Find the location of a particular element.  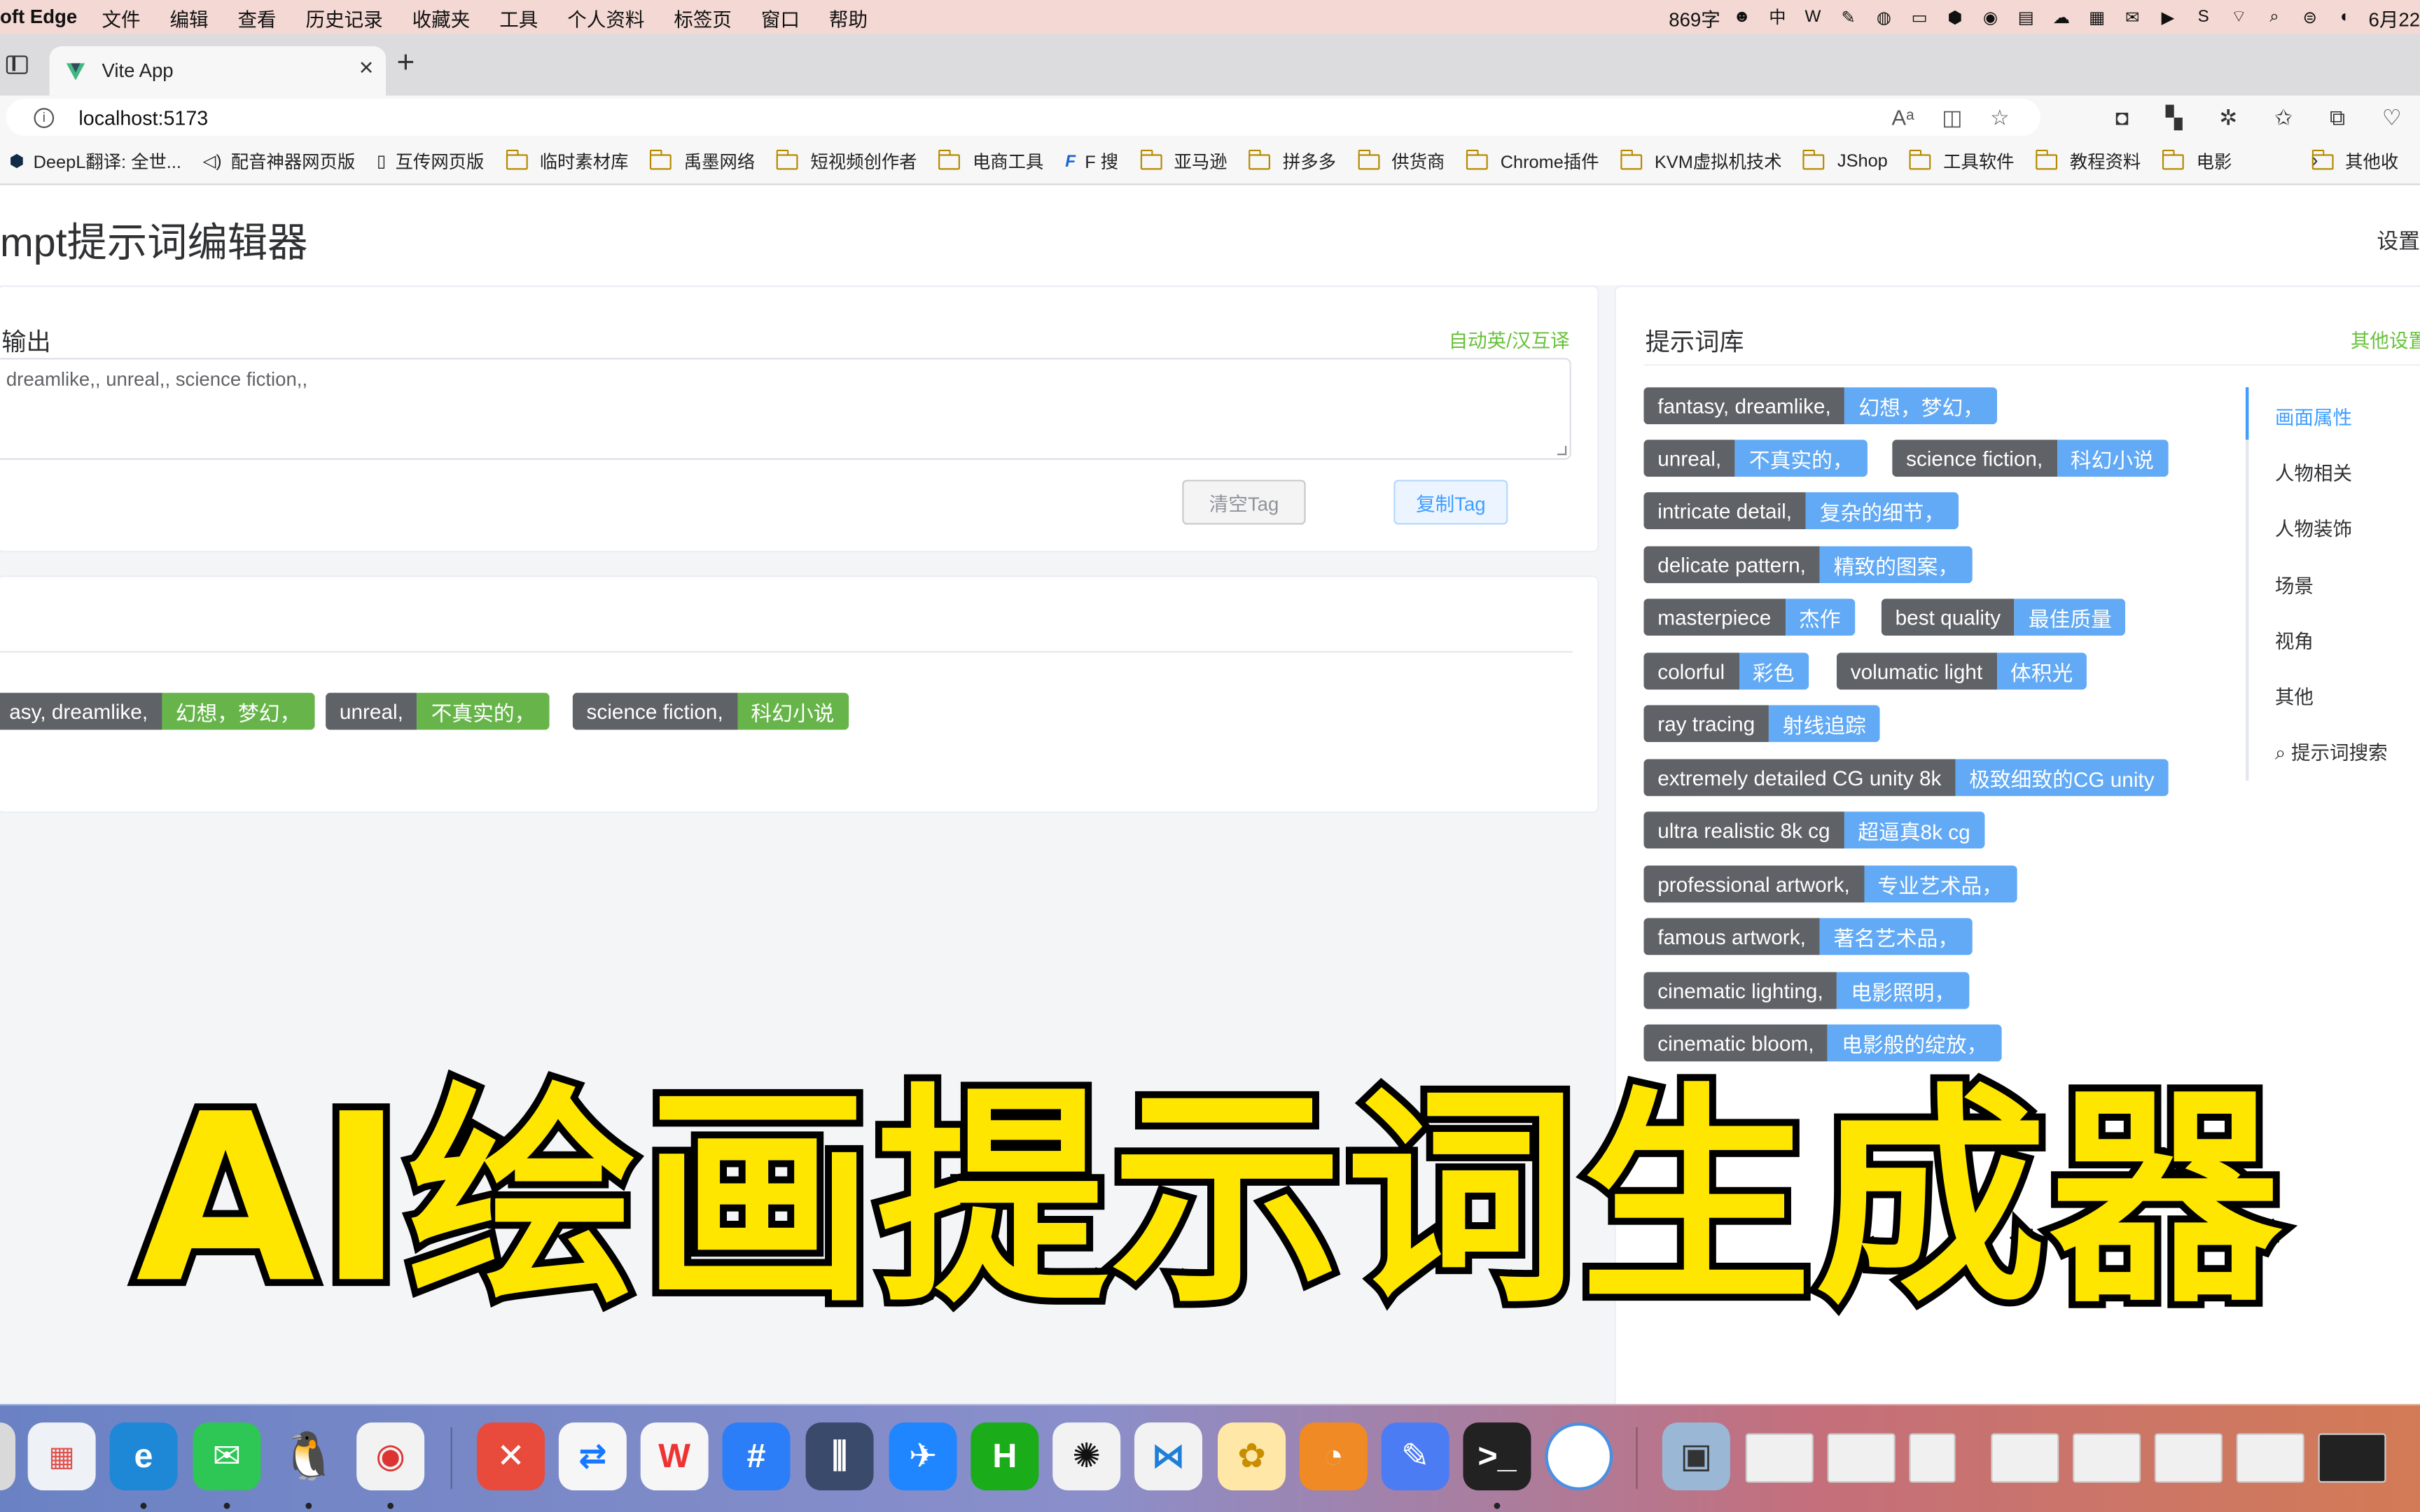

input-method-icon: 中 is located at coordinates (1777, 17).